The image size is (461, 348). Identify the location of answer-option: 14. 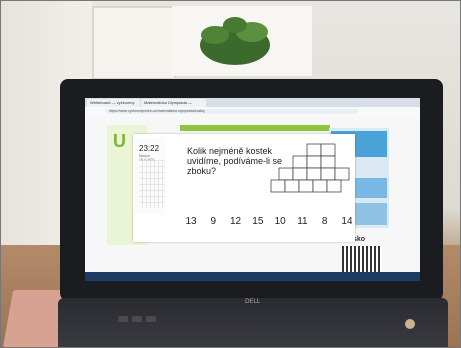
(347, 223).